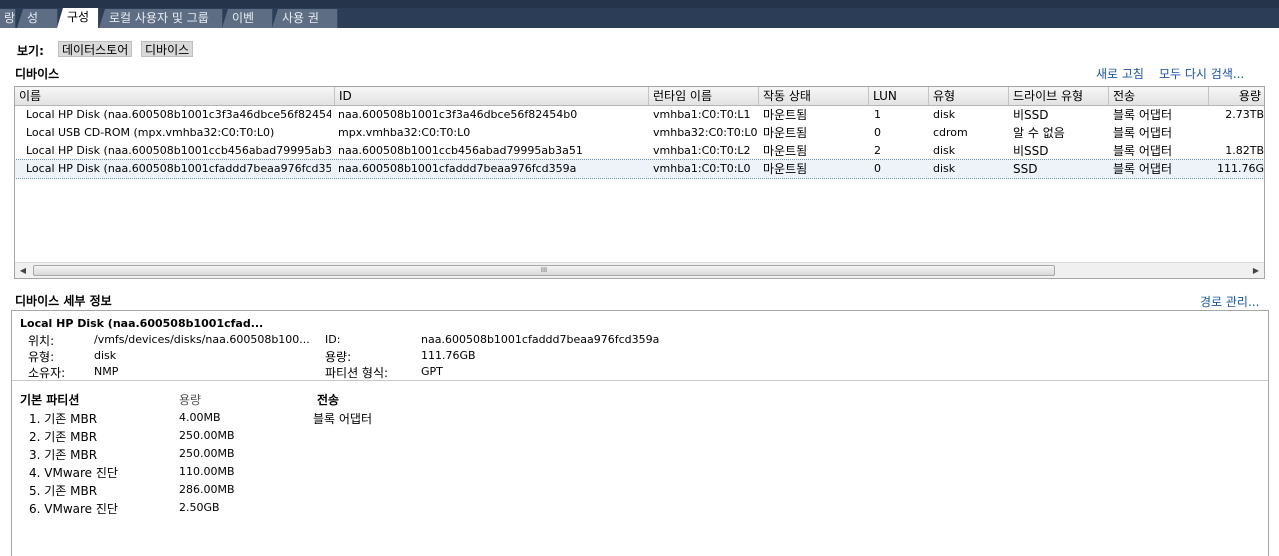 Image resolution: width=1279 pixels, height=556 pixels. What do you see at coordinates (73, 473) in the screenshot?
I see `partition-name: 4. VMware 진단` at bounding box center [73, 473].